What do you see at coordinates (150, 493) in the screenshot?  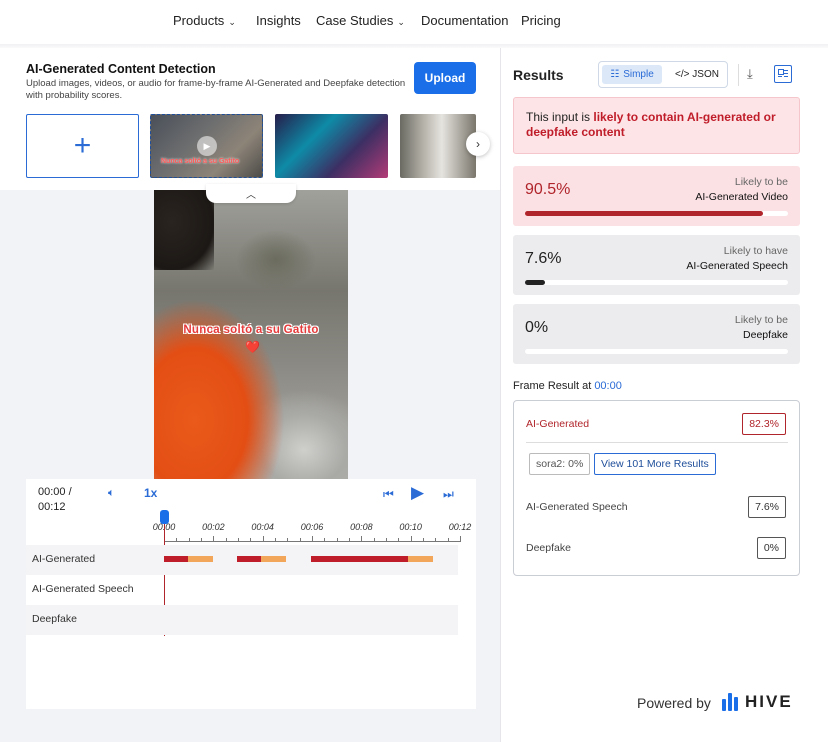 I see `speed-button: 1x` at bounding box center [150, 493].